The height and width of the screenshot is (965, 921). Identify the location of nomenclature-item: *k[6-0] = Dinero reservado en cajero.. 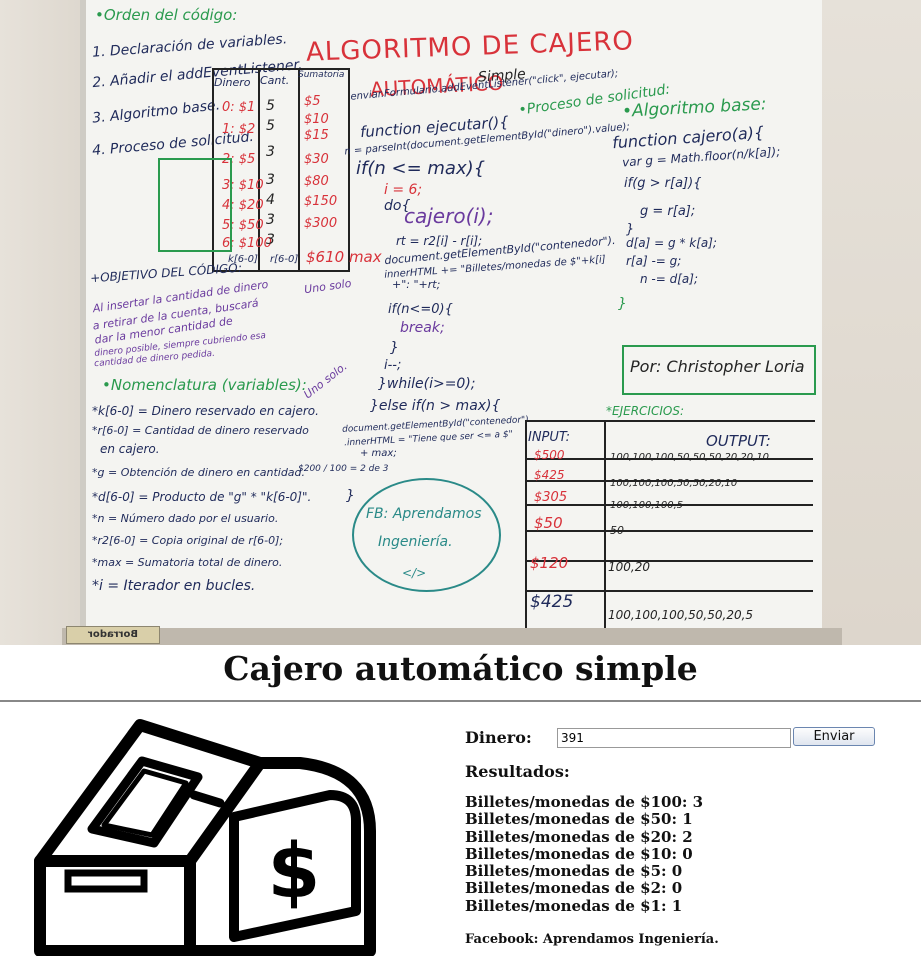
(205, 411).